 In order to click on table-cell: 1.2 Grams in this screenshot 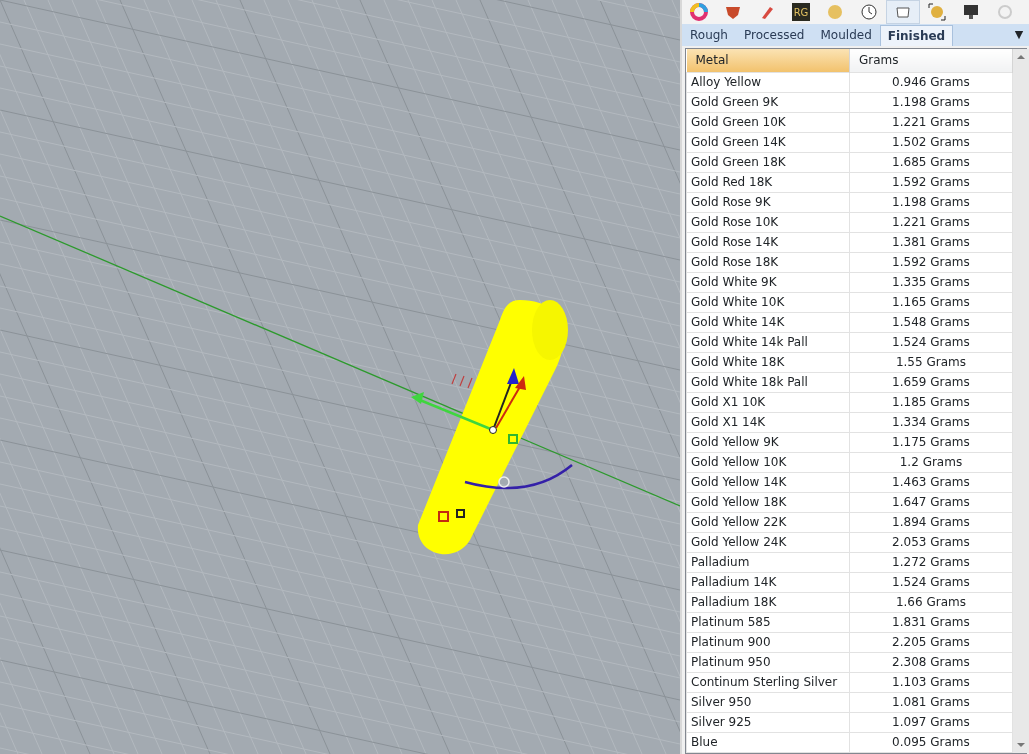, I will do `click(931, 462)`.